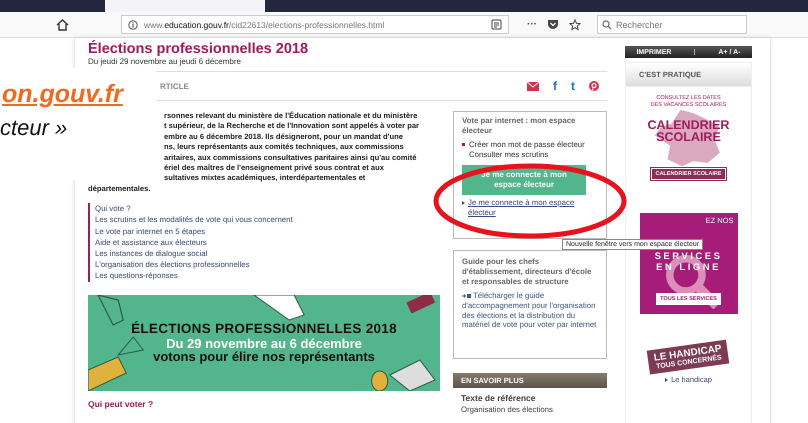 The width and height of the screenshot is (808, 423). I want to click on url-text: www.education.gouv.fr/cid22613/elections-professionnelles.html, so click(265, 25).